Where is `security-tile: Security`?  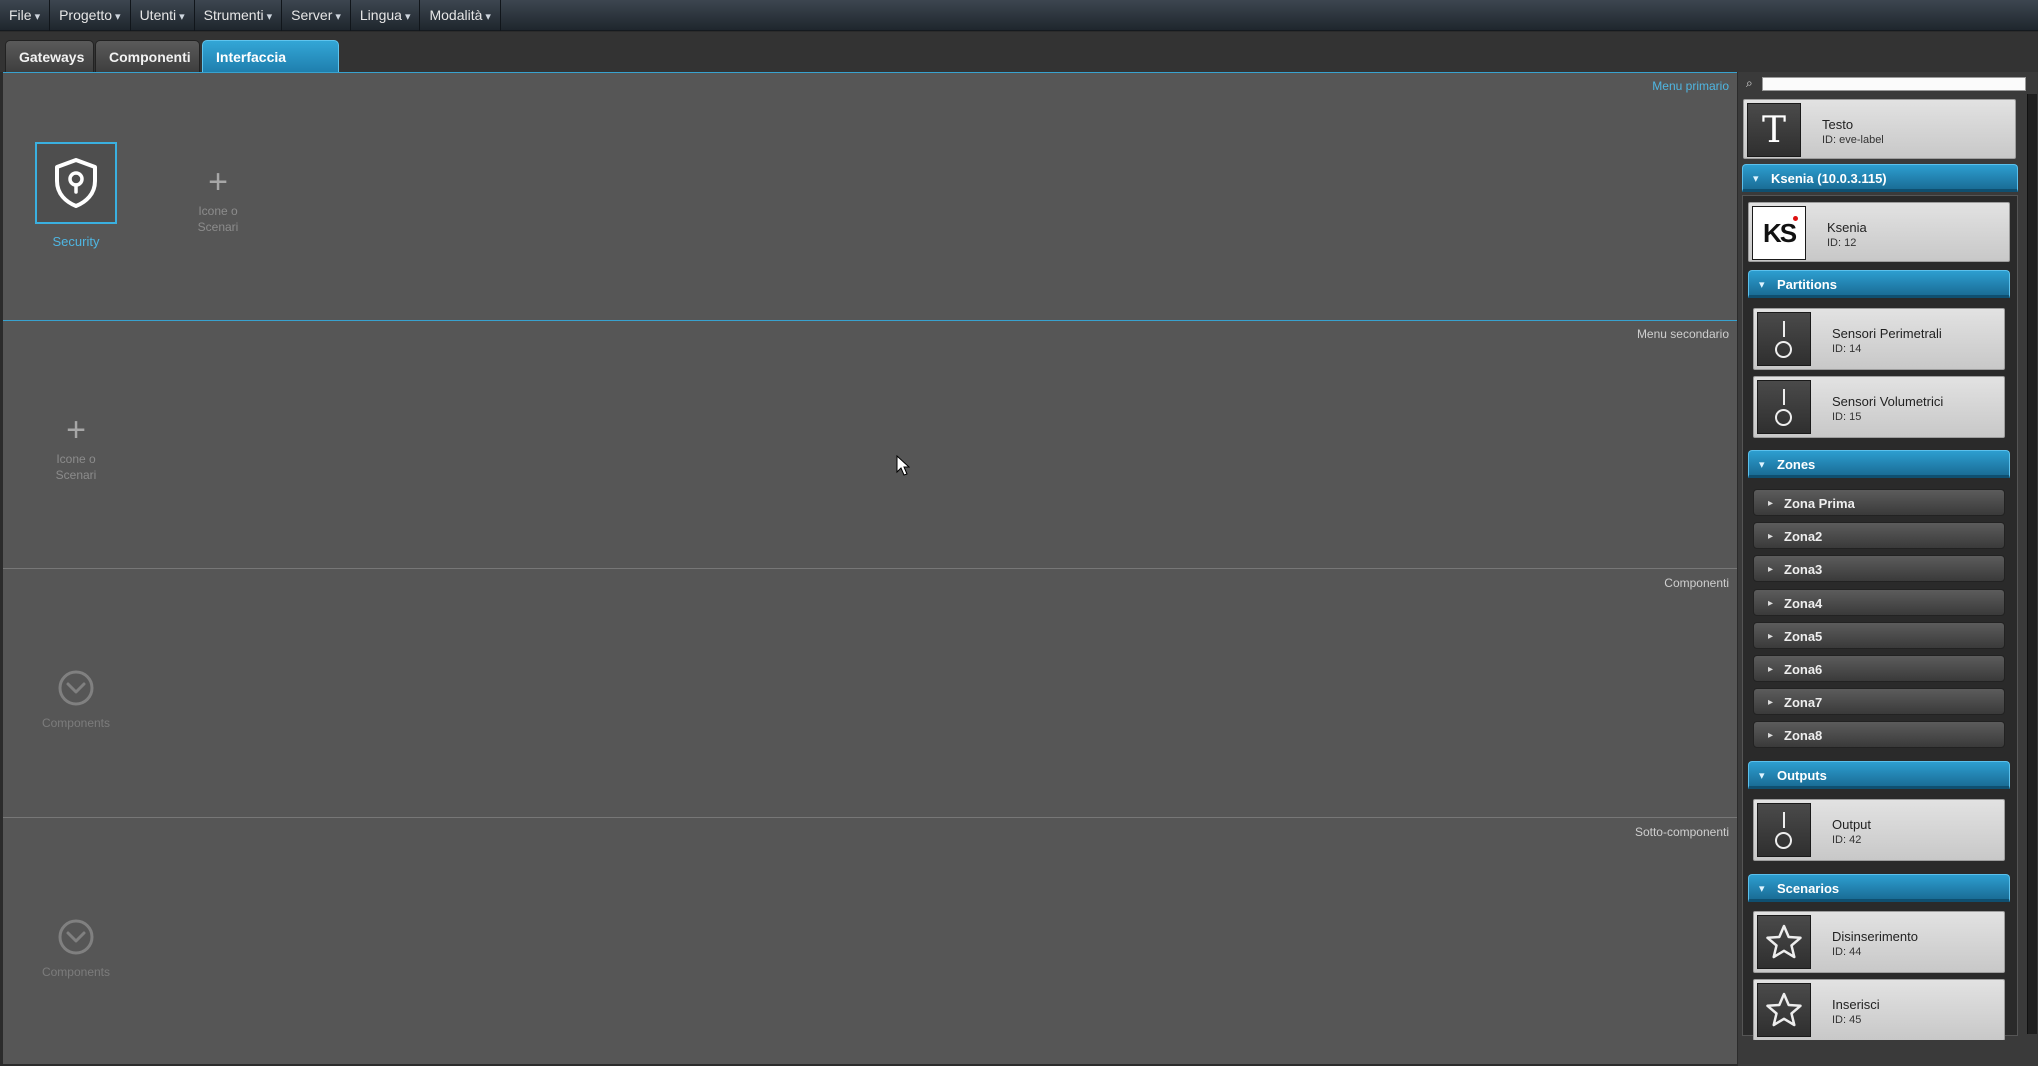
security-tile: Security is located at coordinates (76, 195).